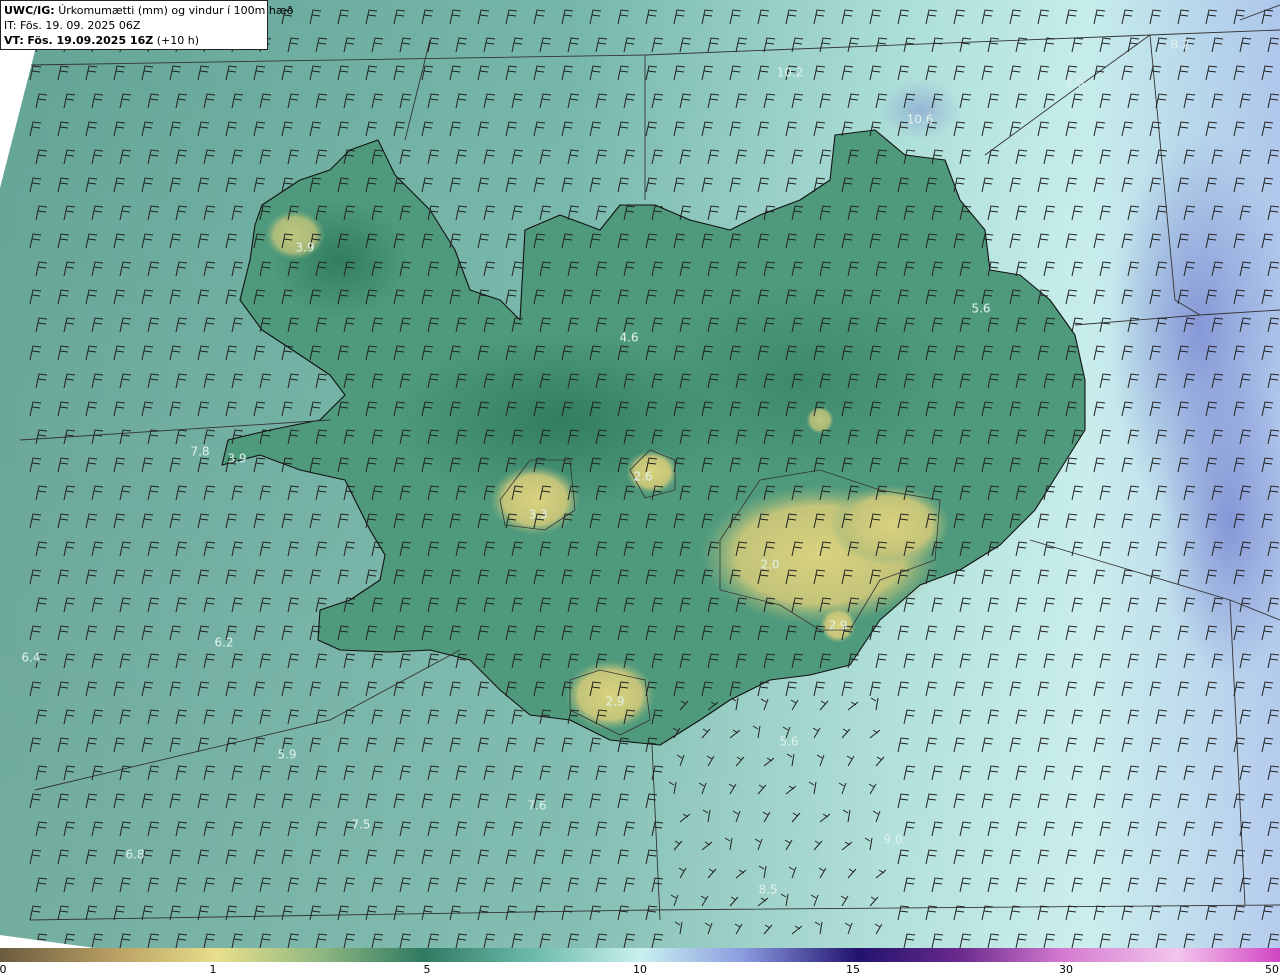 The width and height of the screenshot is (1280, 978). I want to click on map-value-label: 9.0, so click(892, 840).